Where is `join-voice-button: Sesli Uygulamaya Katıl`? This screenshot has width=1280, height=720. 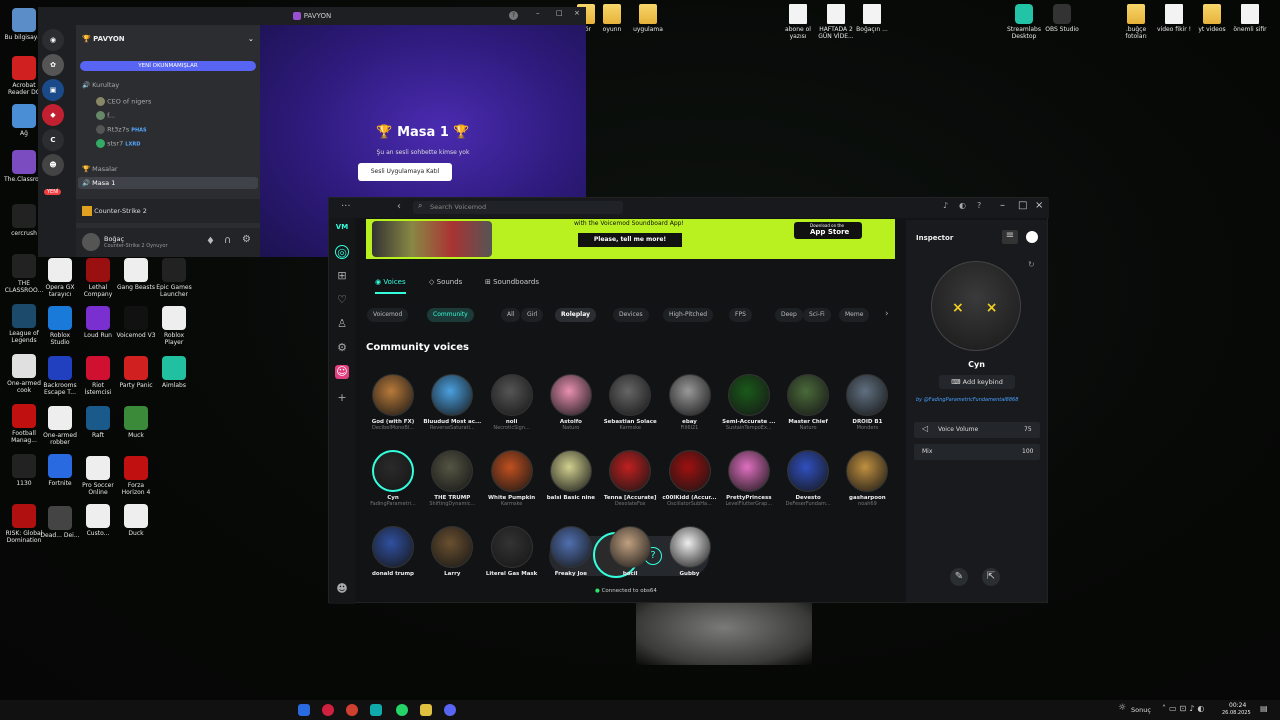
join-voice-button: Sesli Uygulamaya Katıl is located at coordinates (405, 172).